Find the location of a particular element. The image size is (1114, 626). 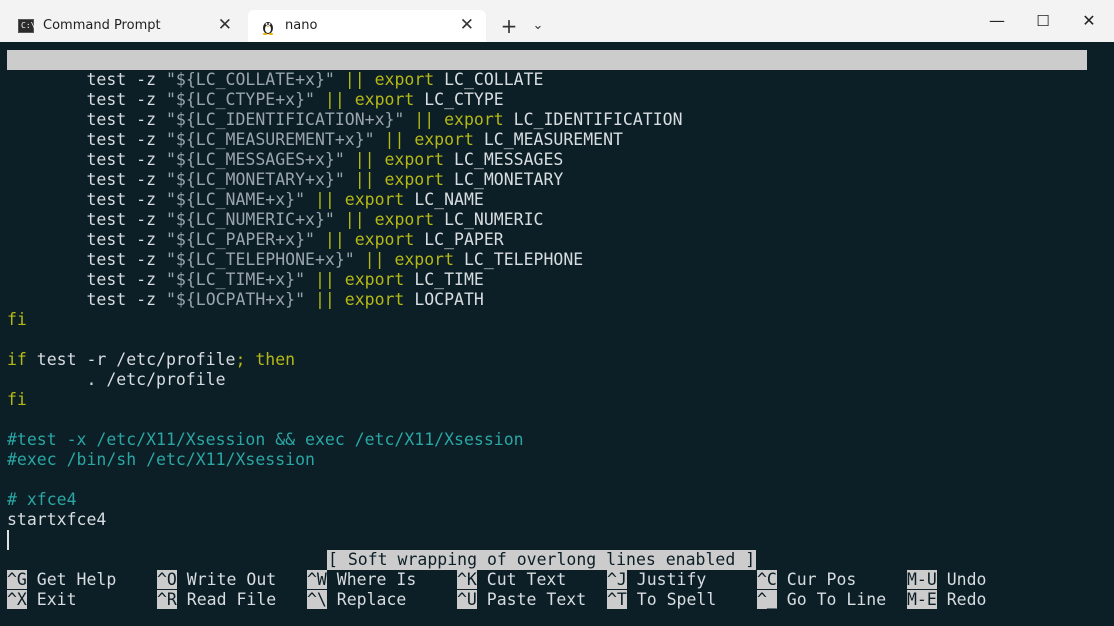

shortcut-cur-pos: ^C Cur Pos is located at coordinates (806, 580).